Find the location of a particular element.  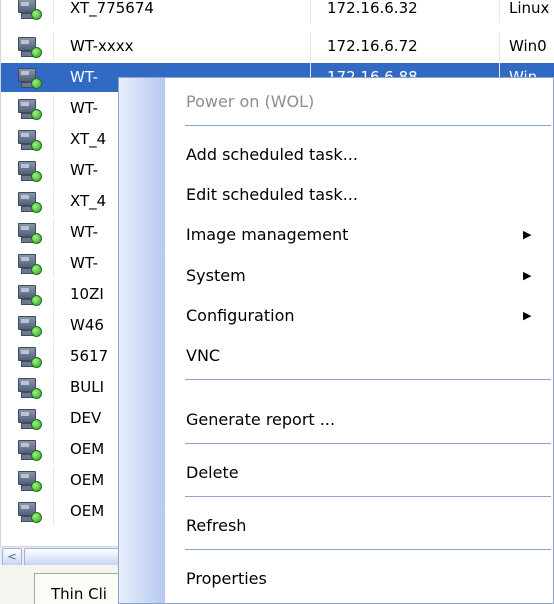

device-row: WT-xxxx 172.16.6.72 Win0 is located at coordinates (277, 46).